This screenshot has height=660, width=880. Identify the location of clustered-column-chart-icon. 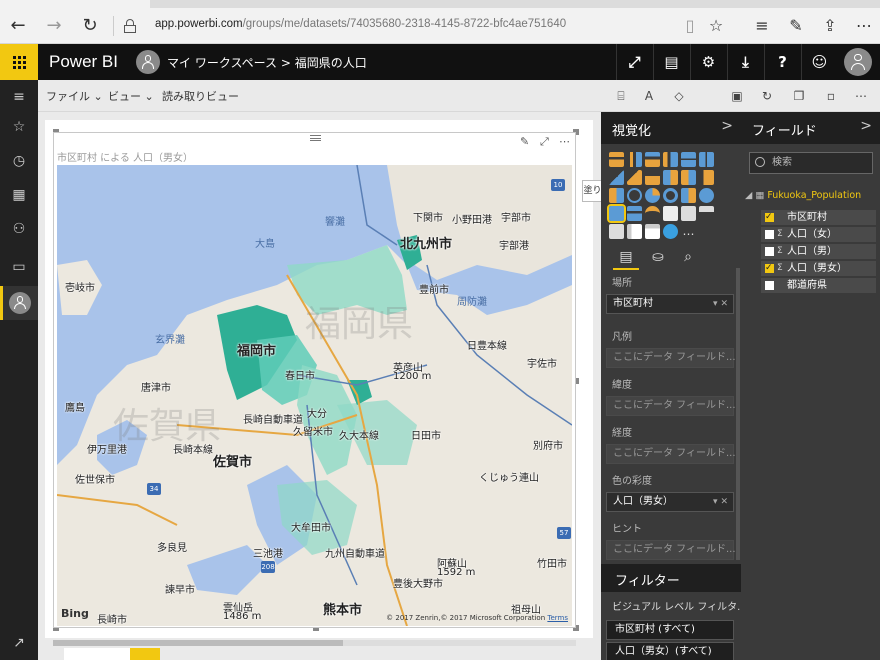
(670, 159).